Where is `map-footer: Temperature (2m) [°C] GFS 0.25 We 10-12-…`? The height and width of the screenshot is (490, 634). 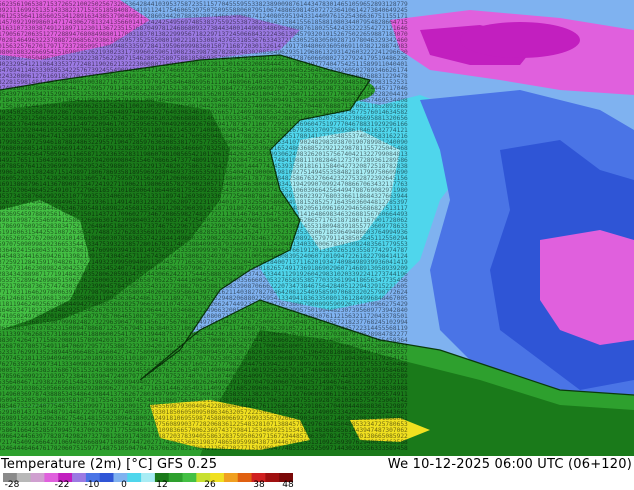
map-footer: Temperature (2m) [°C] GFS 0.25 We 10-12-… is located at coordinates (317, 473).